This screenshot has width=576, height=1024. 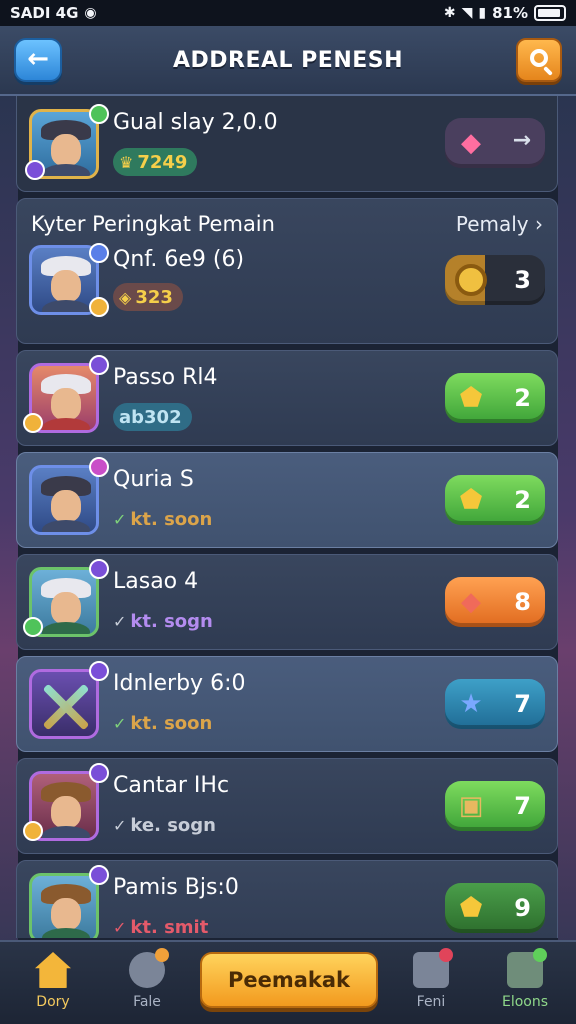 What do you see at coordinates (495, 908) in the screenshot?
I see `rank-chip: ⬟ 9` at bounding box center [495, 908].